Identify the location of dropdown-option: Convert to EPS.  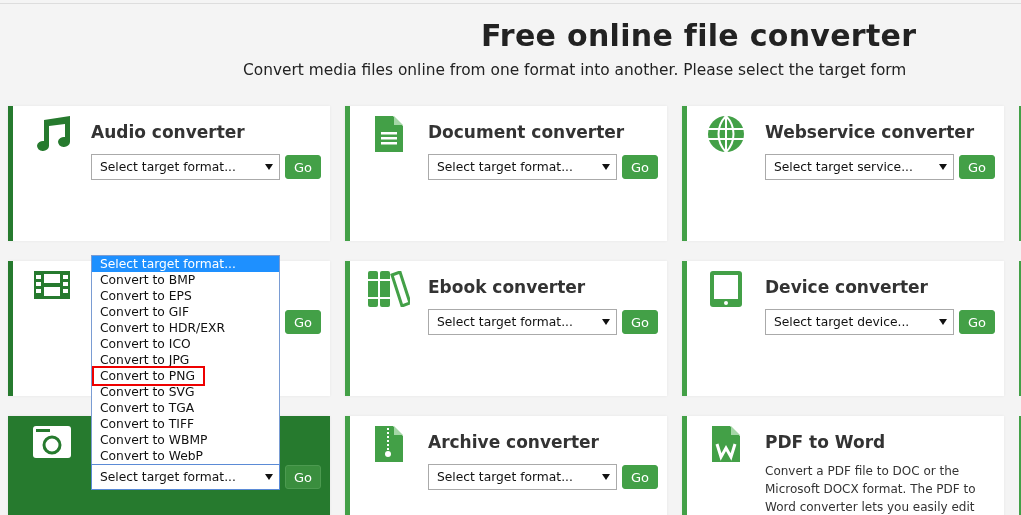
(185, 296).